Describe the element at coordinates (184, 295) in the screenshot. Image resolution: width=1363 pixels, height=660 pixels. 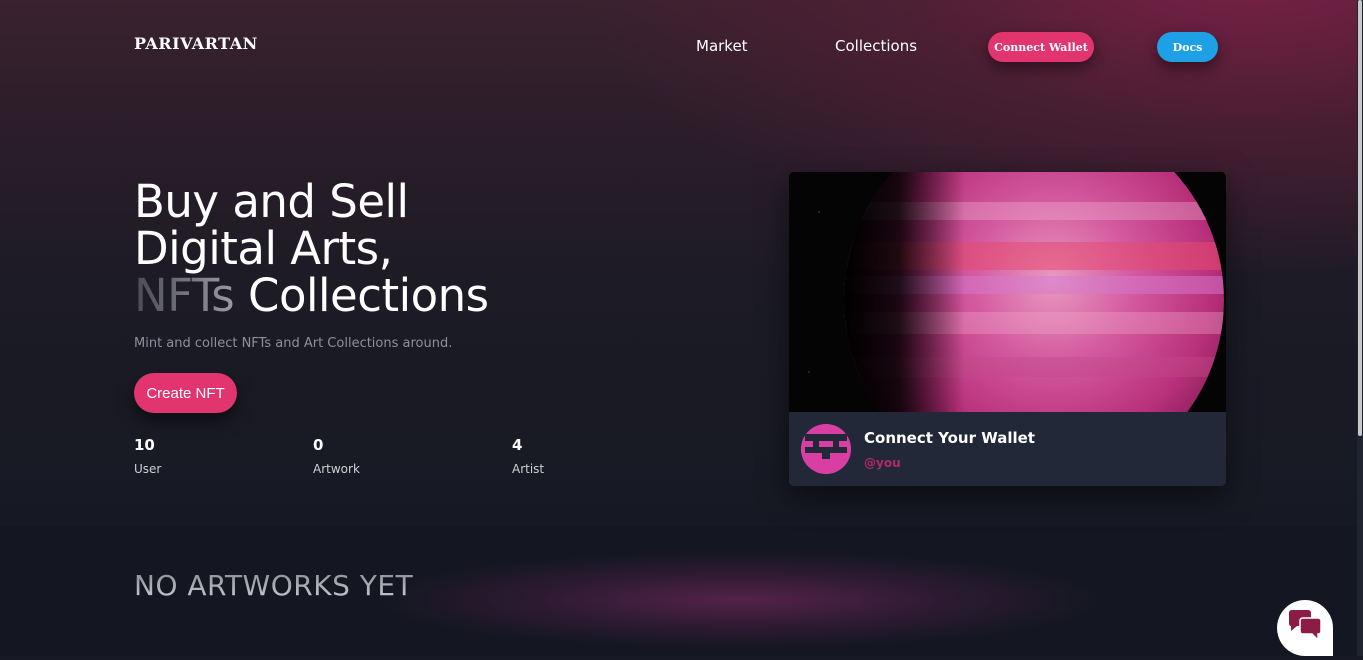
I see `headline-nfts-word: NFTs` at that location.